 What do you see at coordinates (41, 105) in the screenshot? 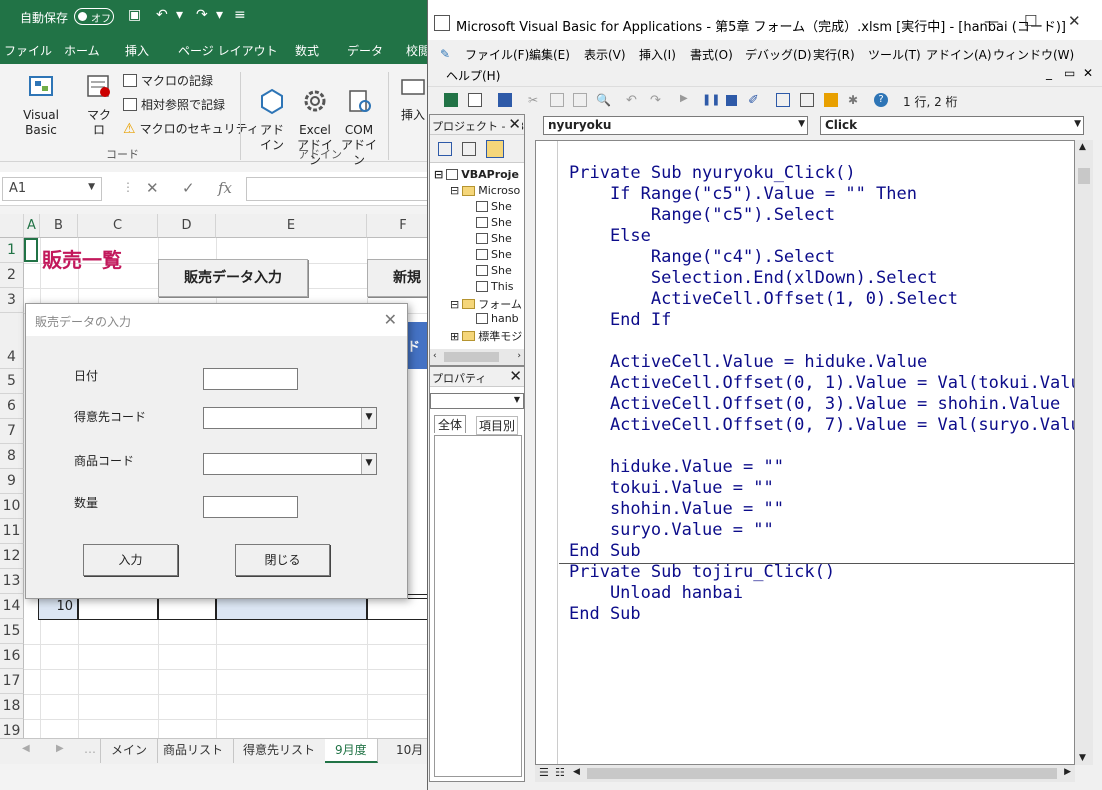
I see `visual-basic-button: Visual Basic` at bounding box center [41, 105].